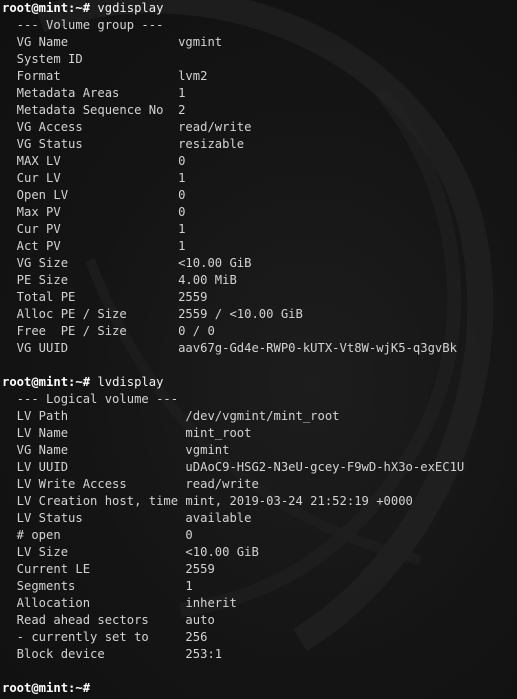 The width and height of the screenshot is (517, 699). I want to click on output-text: Alloc PE / Size 2559 / <10.00 GiB, so click(152, 314).